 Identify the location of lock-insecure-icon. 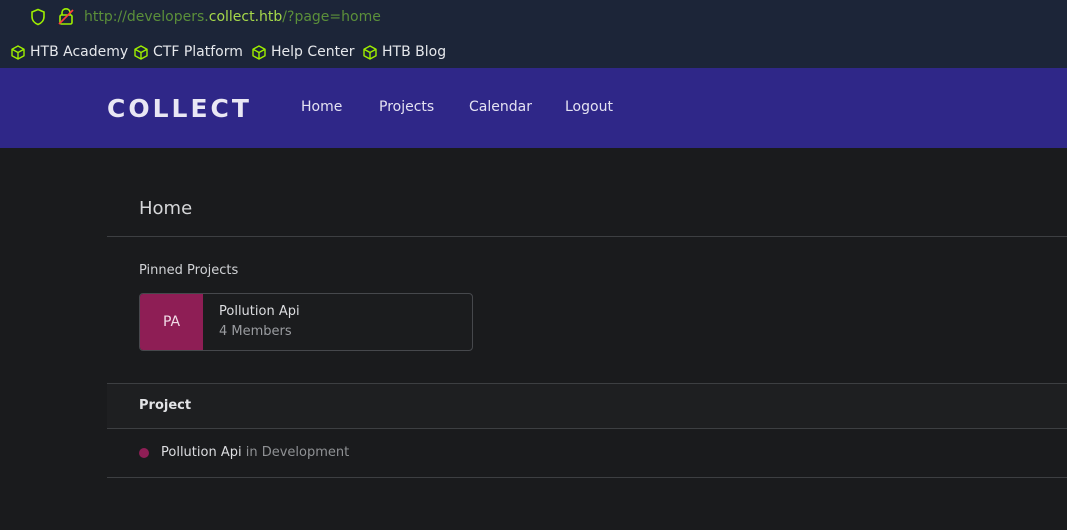
(66, 16).